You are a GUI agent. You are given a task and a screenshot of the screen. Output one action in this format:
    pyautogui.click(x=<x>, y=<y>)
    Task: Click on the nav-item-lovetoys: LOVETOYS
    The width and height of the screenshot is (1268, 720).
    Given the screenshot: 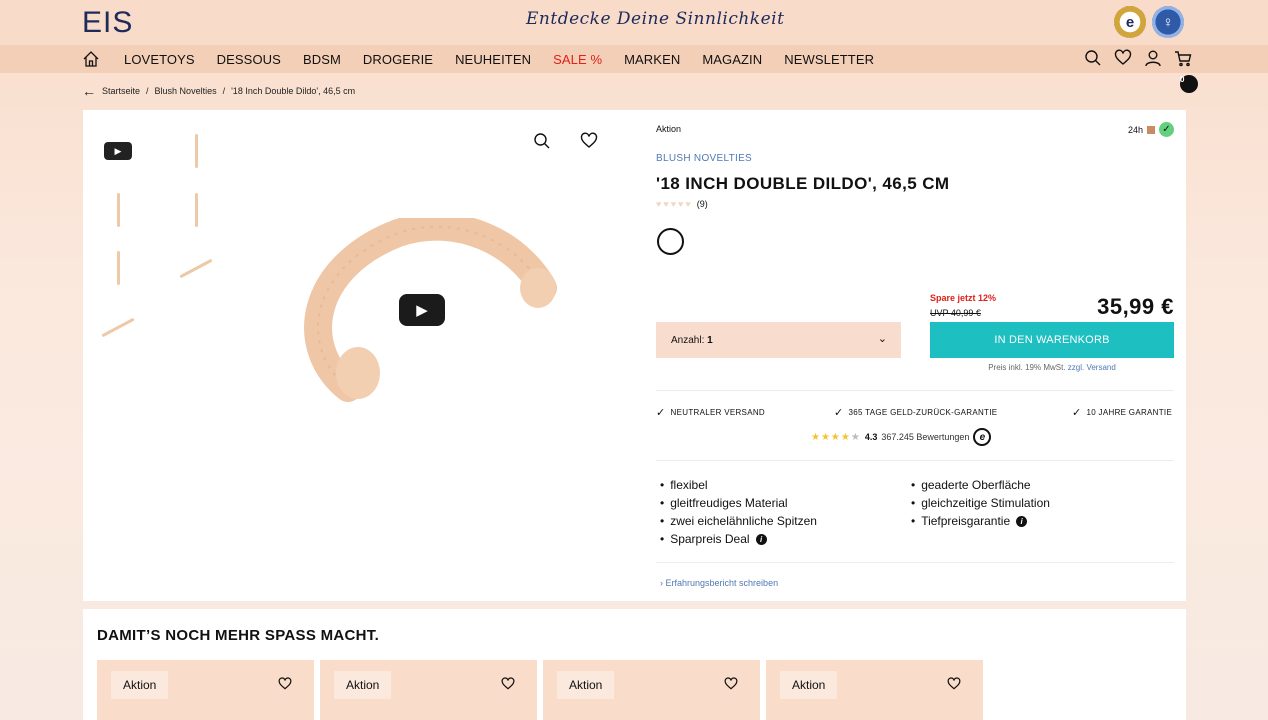 What is the action you would take?
    pyautogui.click(x=159, y=59)
    